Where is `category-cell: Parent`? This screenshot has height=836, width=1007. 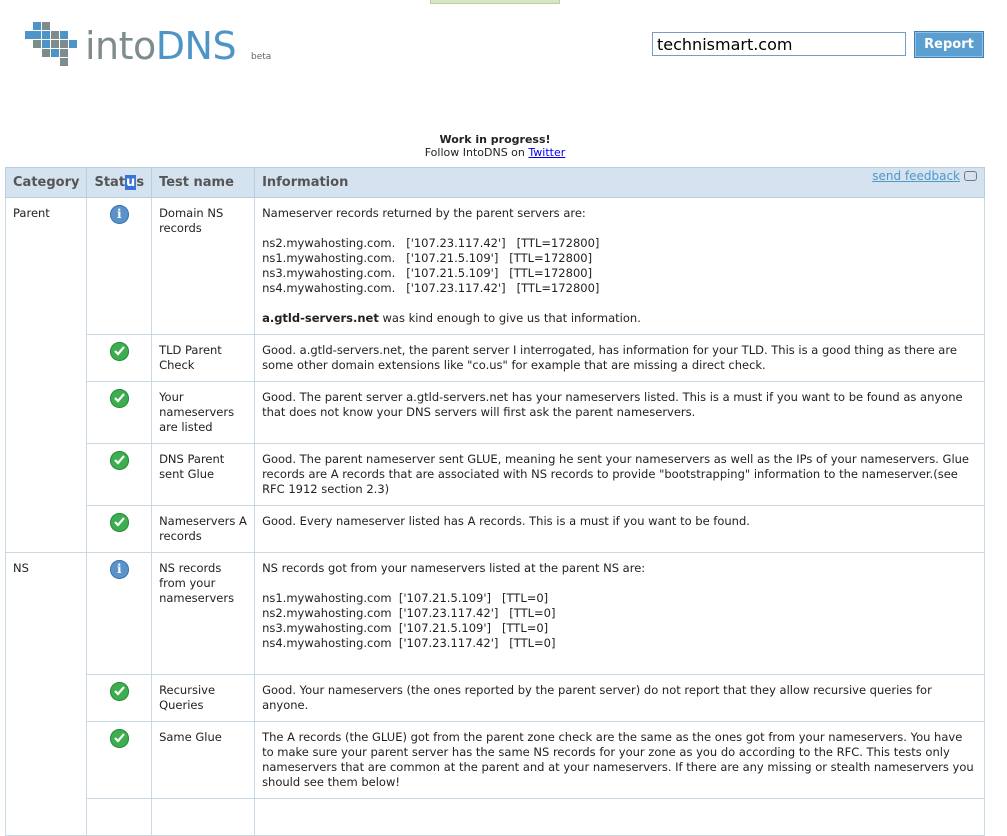 category-cell: Parent is located at coordinates (46, 375).